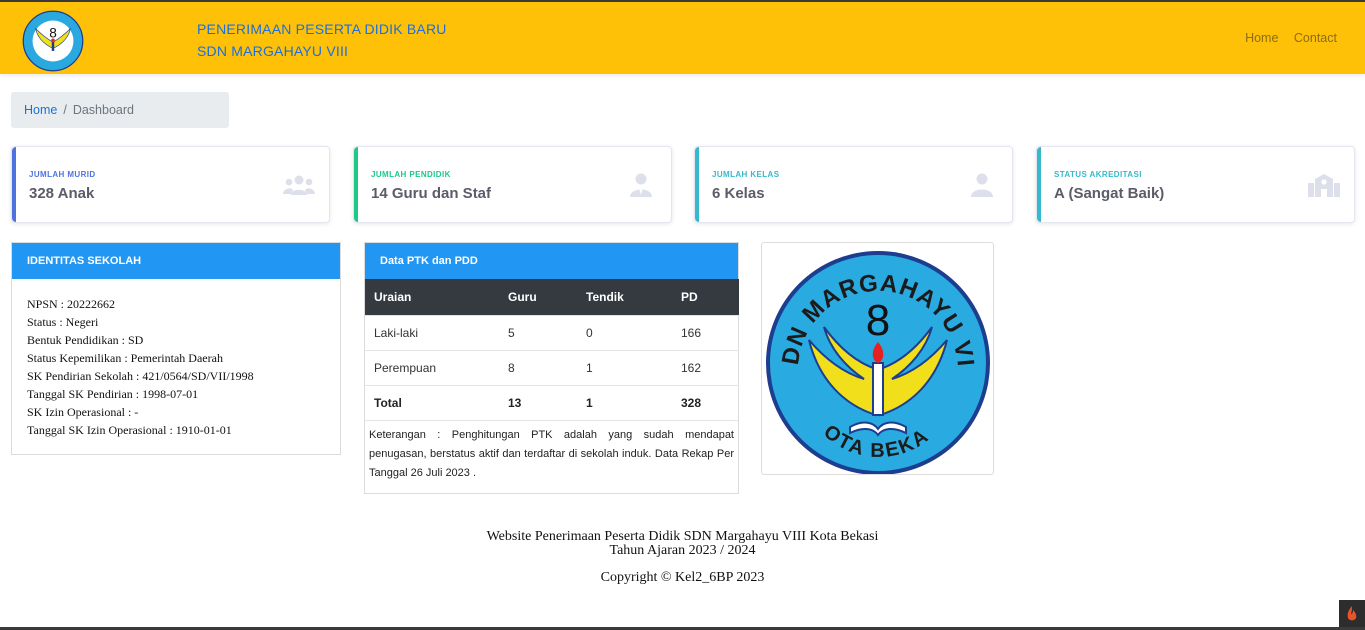 This screenshot has width=1365, height=630. I want to click on site-title-line2: SDN MARGAHAYU VIII, so click(273, 51).